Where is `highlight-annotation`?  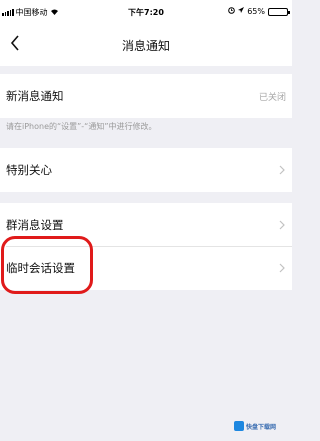 highlight-annotation is located at coordinates (47, 265).